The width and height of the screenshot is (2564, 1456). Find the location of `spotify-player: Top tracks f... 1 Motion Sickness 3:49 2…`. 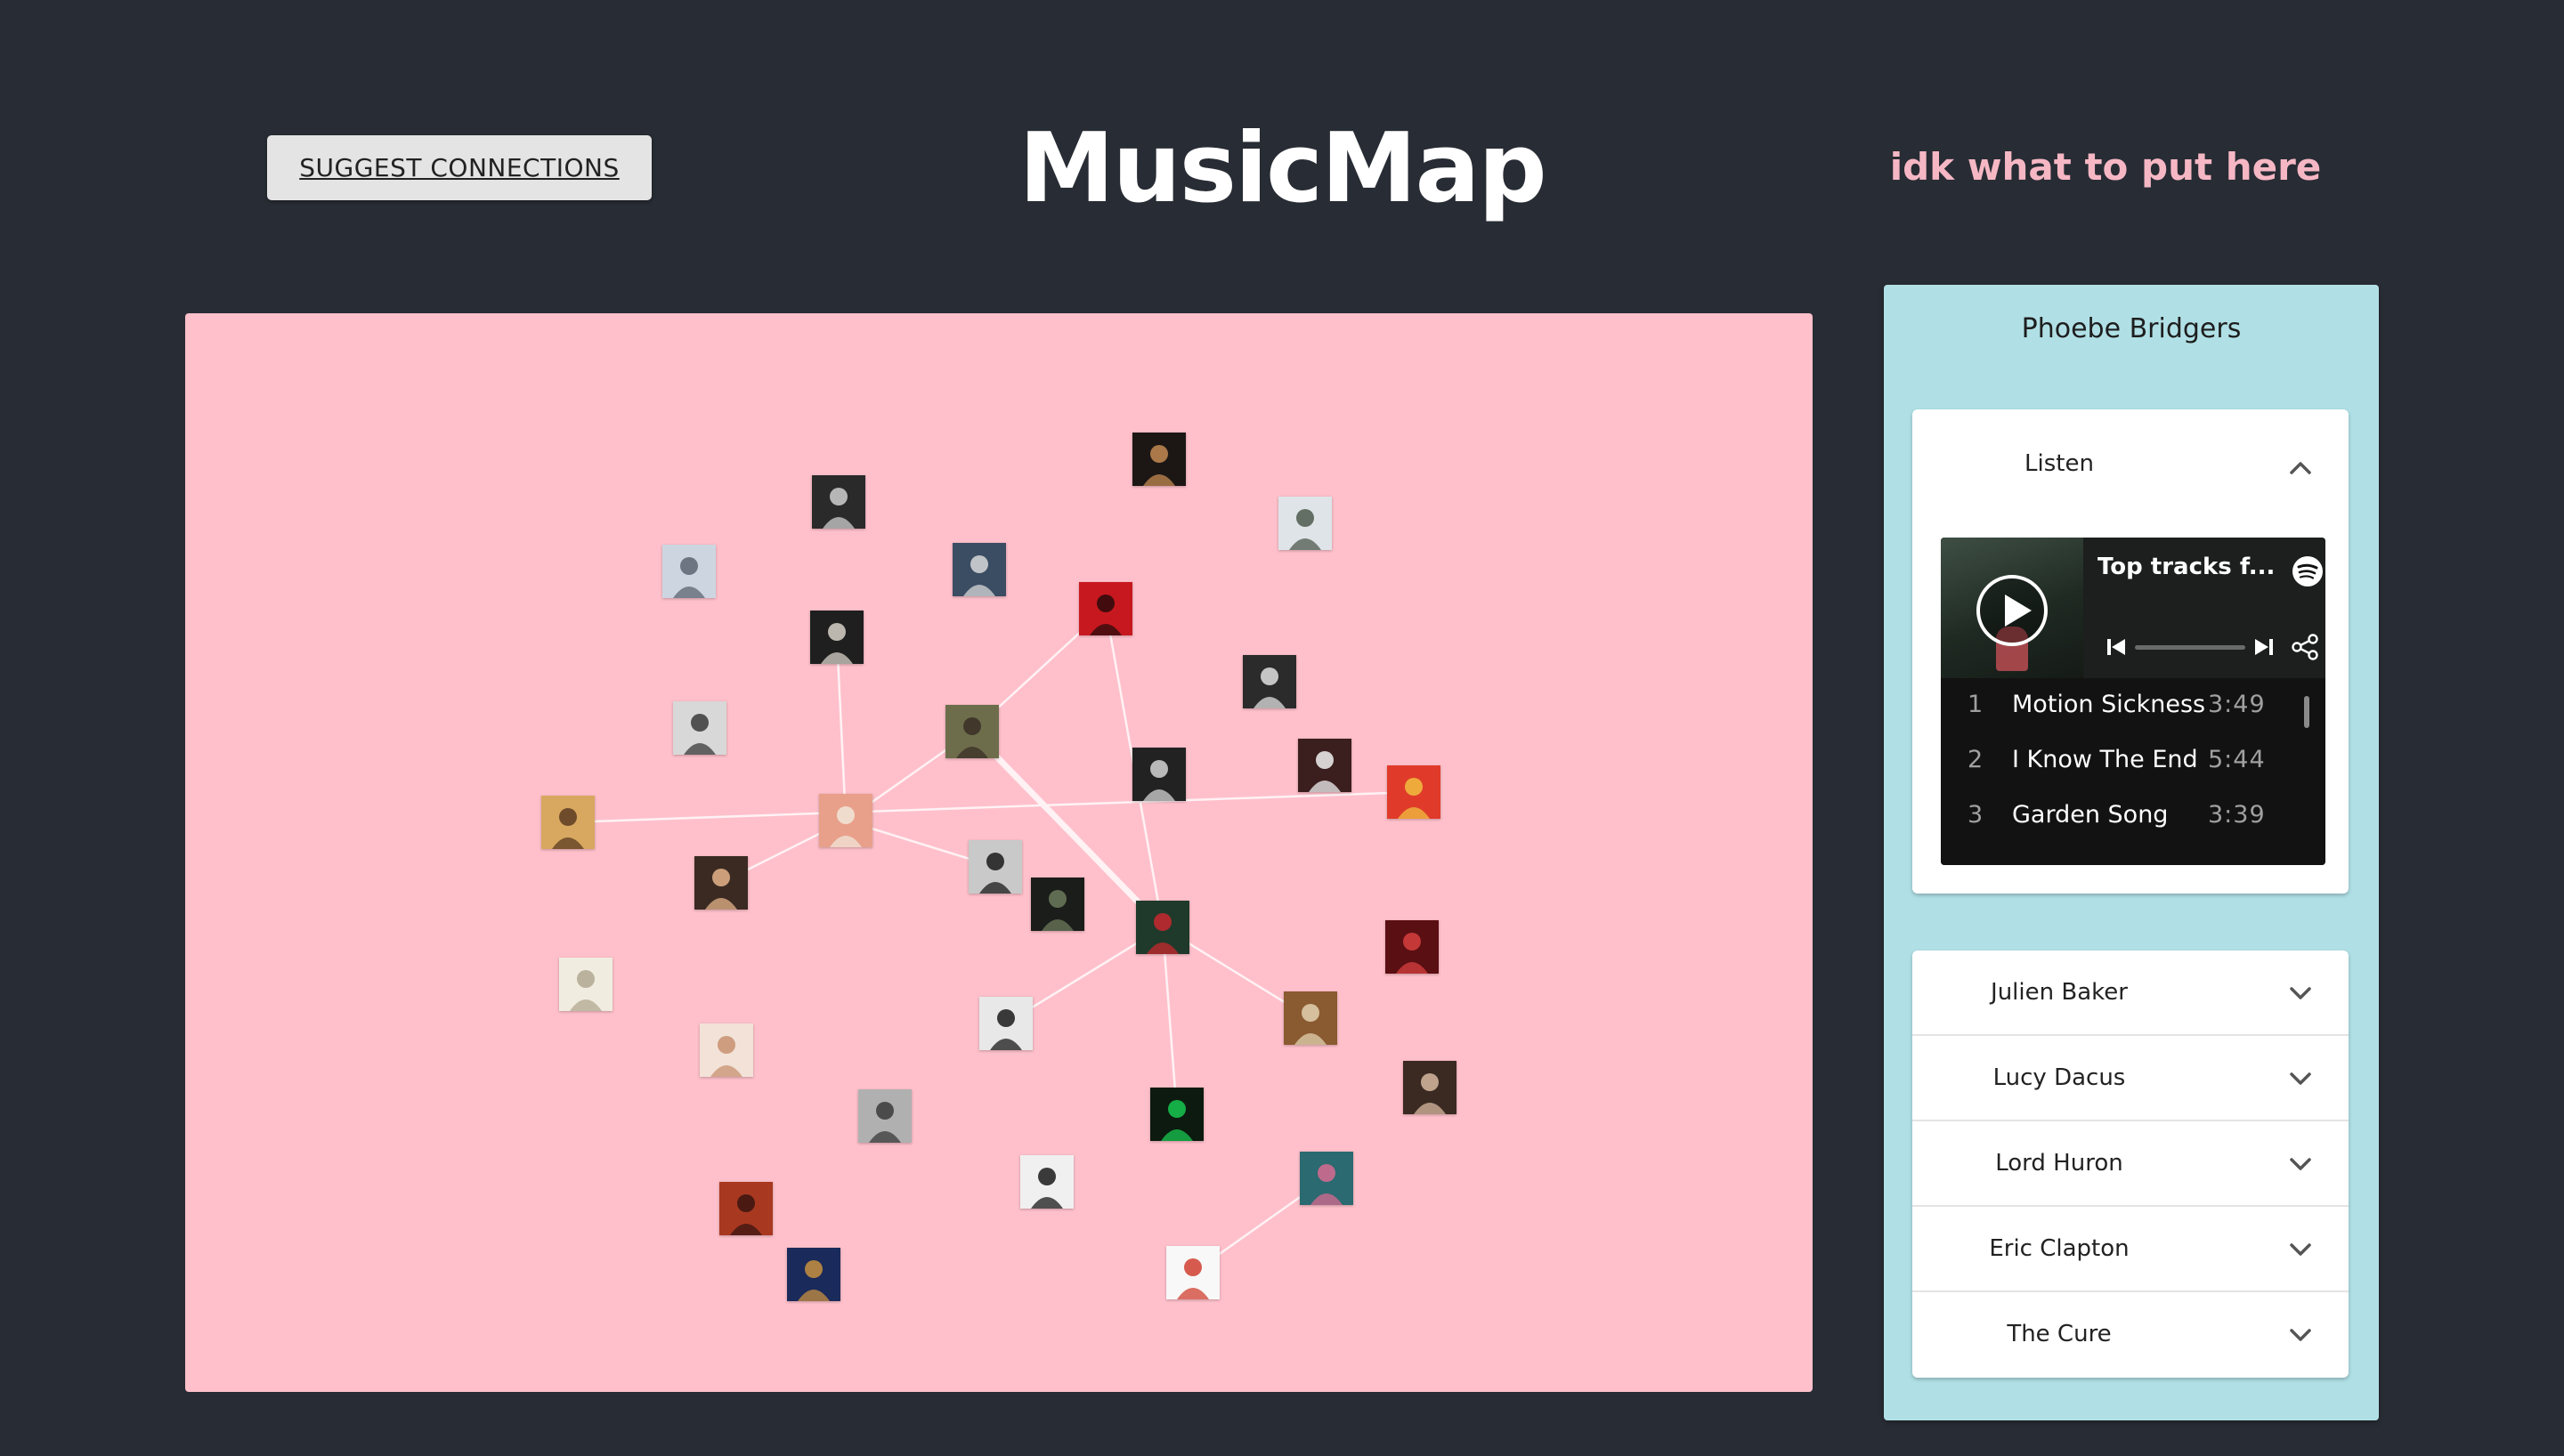

spotify-player: Top tracks f... 1 Motion Sickness 3:49 2… is located at coordinates (2133, 701).